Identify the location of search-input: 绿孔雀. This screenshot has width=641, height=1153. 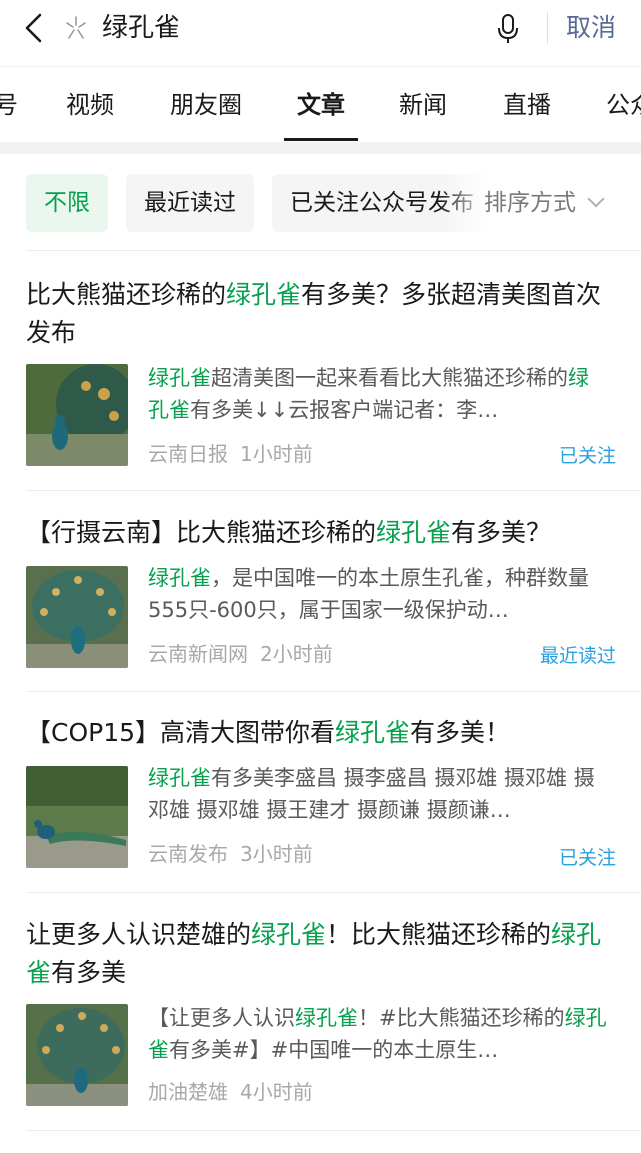
(141, 28).